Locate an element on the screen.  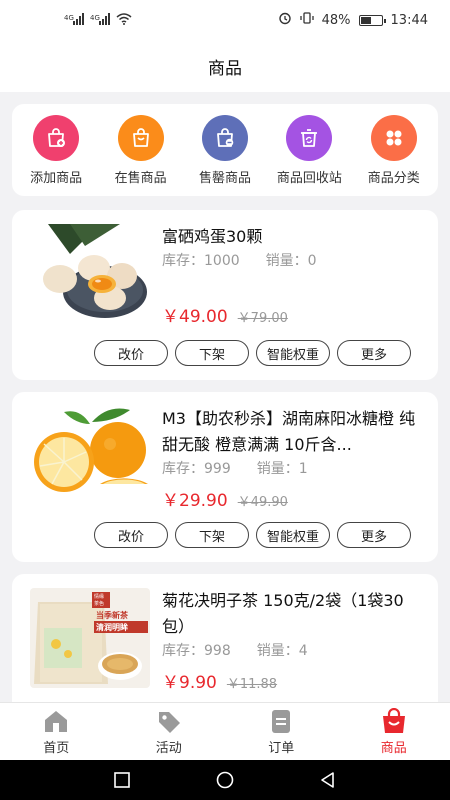
tea-banner-text: 清润明眸 is located at coordinates (112, 627).